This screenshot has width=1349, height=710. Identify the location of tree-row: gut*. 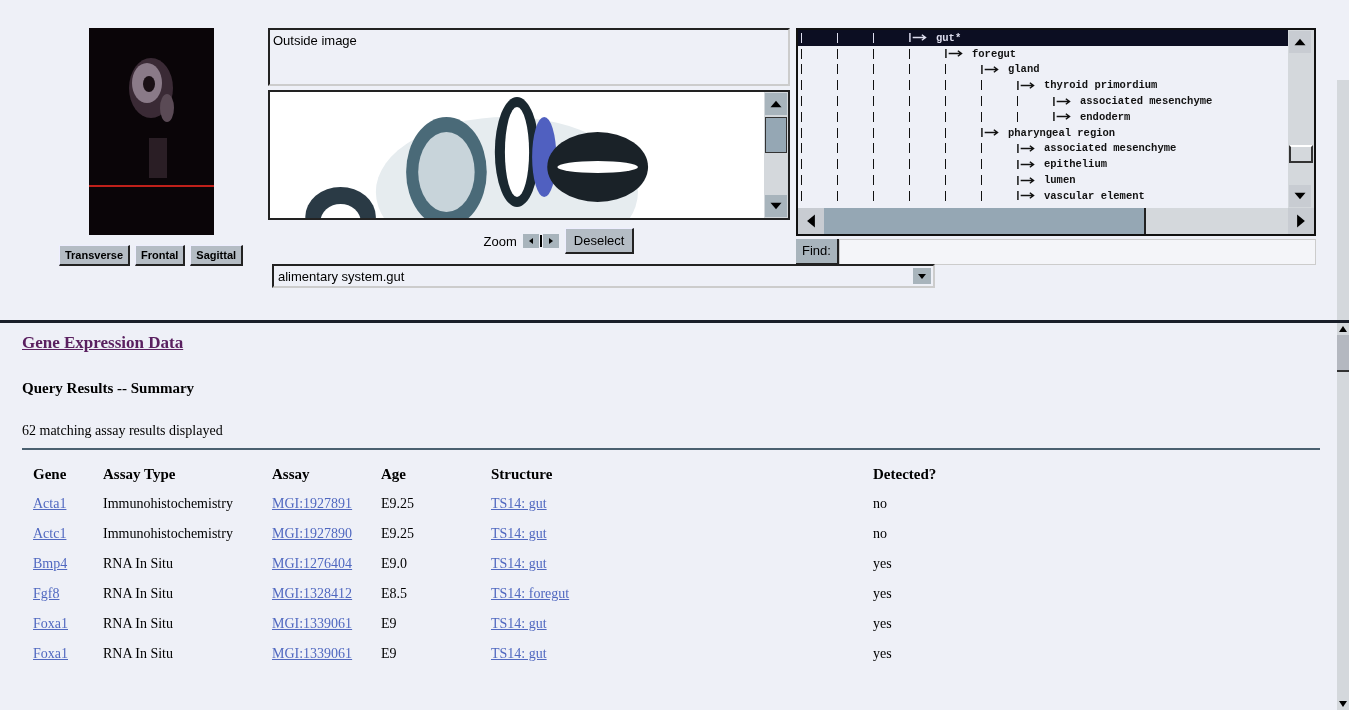
(1043, 38).